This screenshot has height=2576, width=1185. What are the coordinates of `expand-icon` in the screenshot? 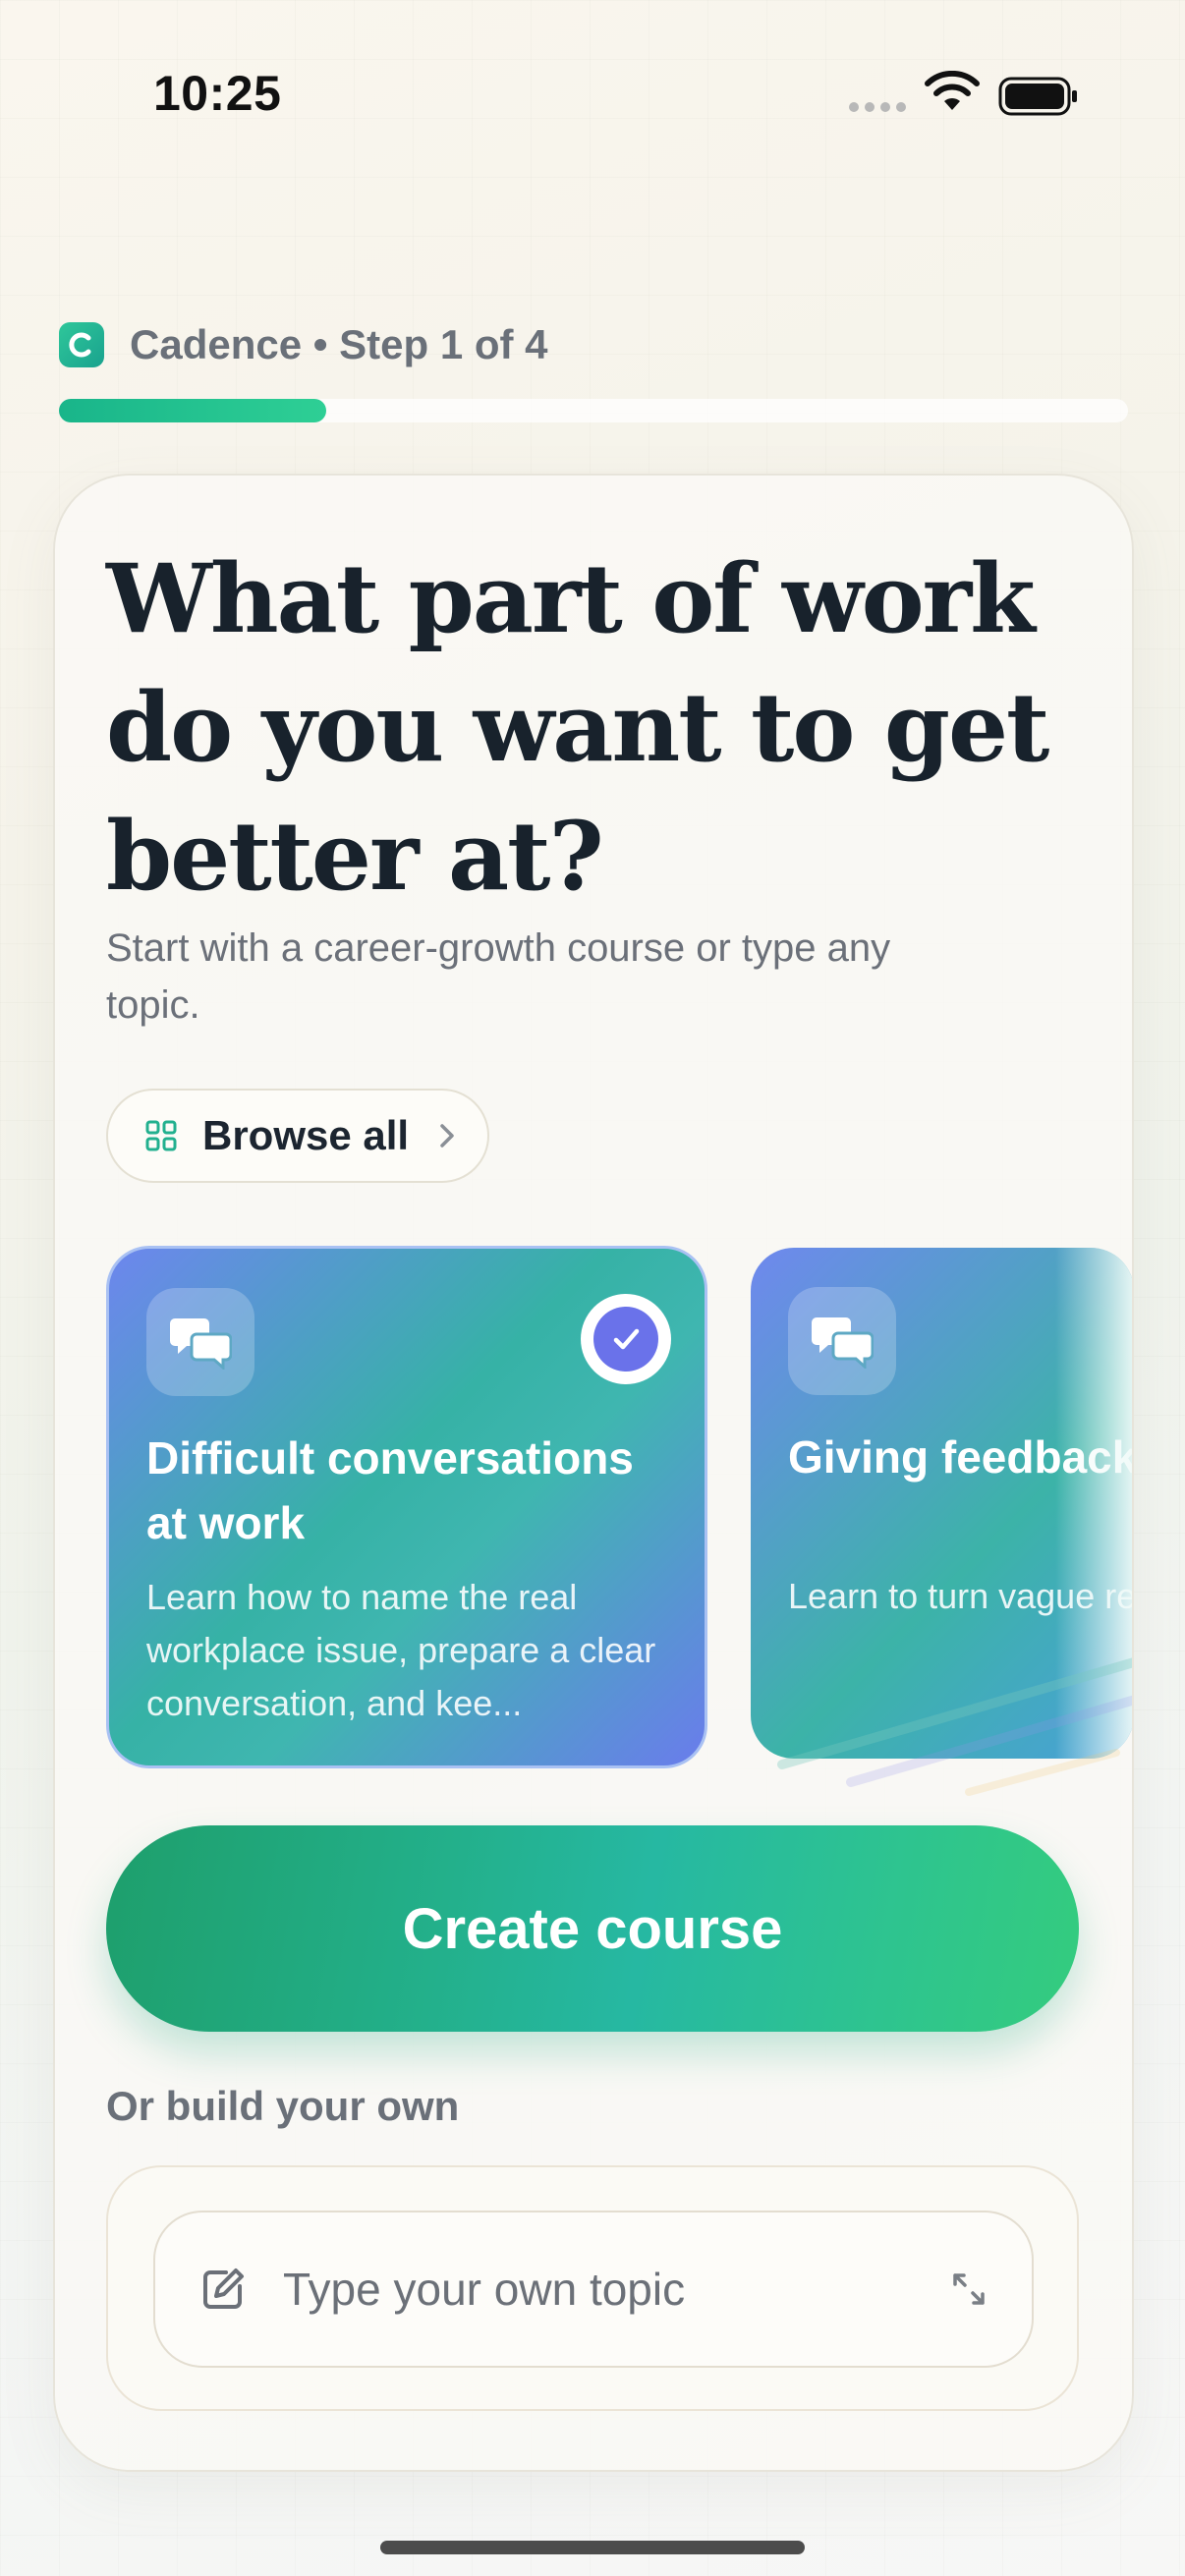 It's located at (969, 2289).